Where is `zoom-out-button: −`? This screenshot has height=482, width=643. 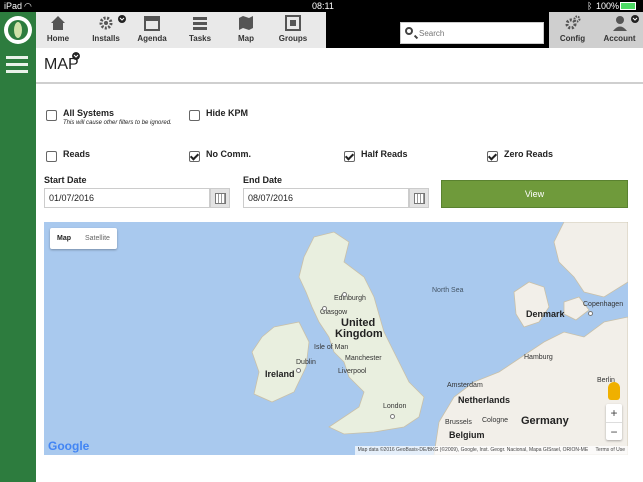 zoom-out-button: − is located at coordinates (614, 431).